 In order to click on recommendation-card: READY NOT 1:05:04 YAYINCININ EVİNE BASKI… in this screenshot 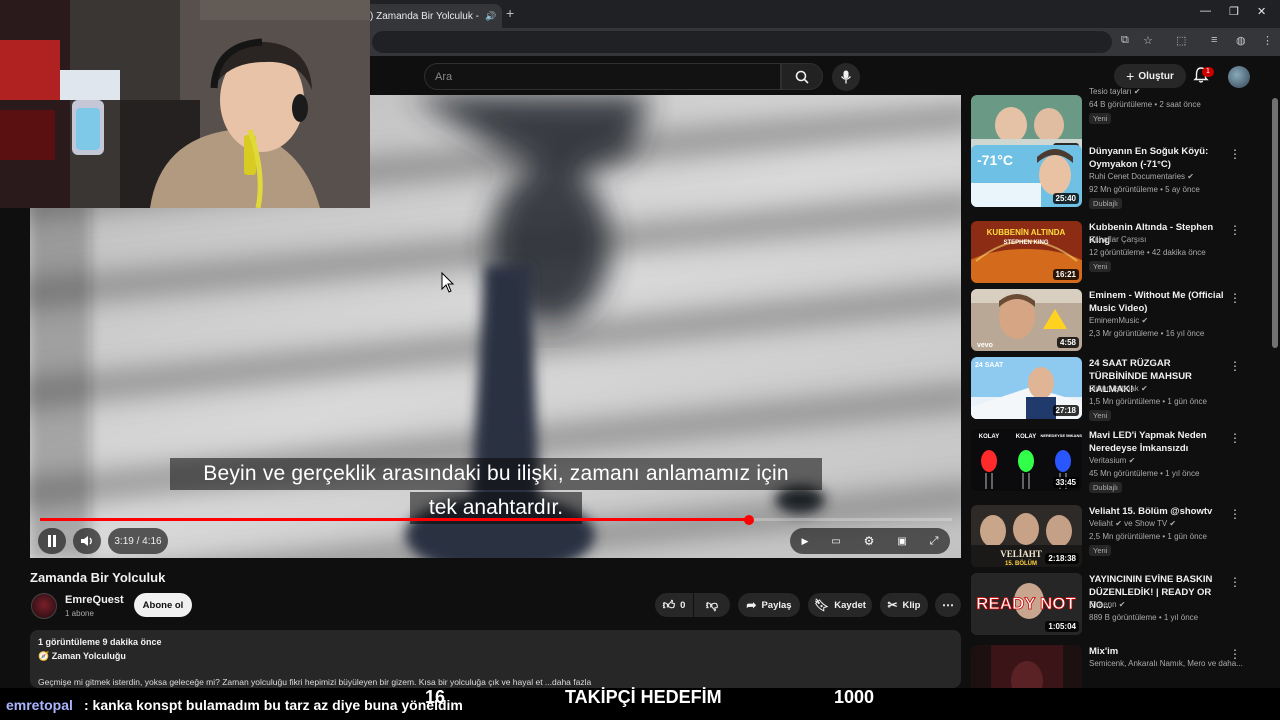, I will do `click(1118, 606)`.